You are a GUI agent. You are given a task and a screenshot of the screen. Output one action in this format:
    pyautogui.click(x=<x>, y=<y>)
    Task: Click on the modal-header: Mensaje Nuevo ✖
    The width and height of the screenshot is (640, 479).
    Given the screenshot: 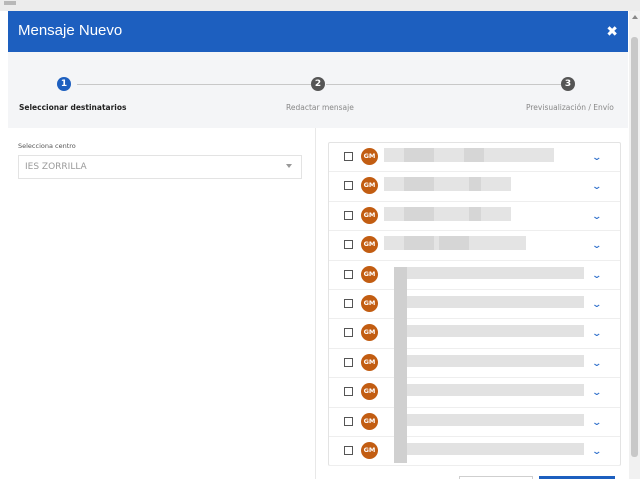 What is the action you would take?
    pyautogui.click(x=318, y=31)
    